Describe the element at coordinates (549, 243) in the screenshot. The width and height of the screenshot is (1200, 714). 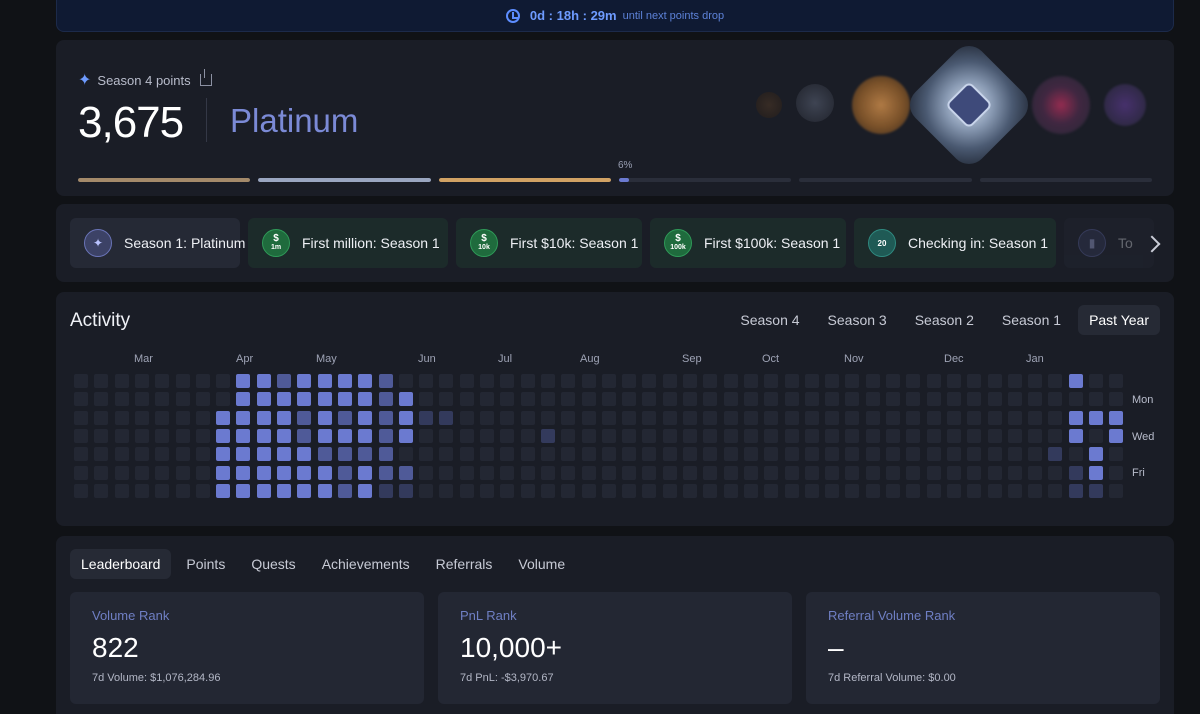
I see `achievement-badge: $10k First $10k: Season 1` at that location.